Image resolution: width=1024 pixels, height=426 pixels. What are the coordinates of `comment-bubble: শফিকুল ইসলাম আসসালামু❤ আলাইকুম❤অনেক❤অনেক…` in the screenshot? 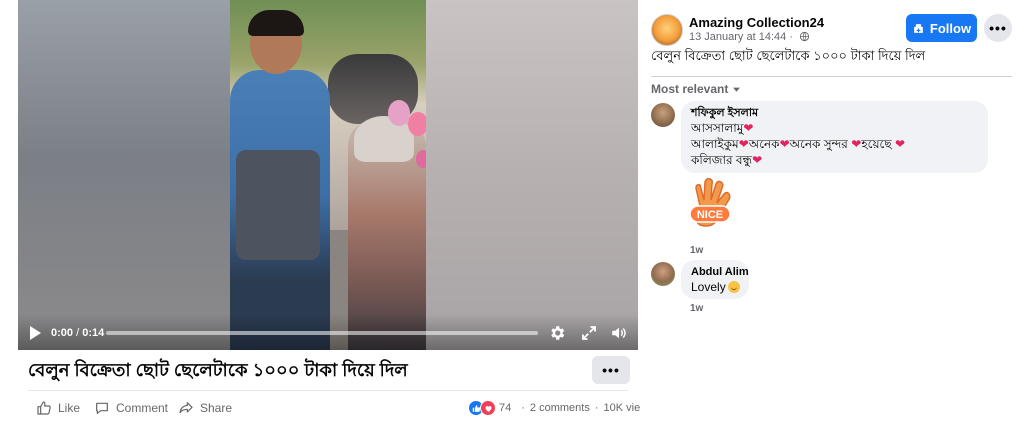 It's located at (834, 137).